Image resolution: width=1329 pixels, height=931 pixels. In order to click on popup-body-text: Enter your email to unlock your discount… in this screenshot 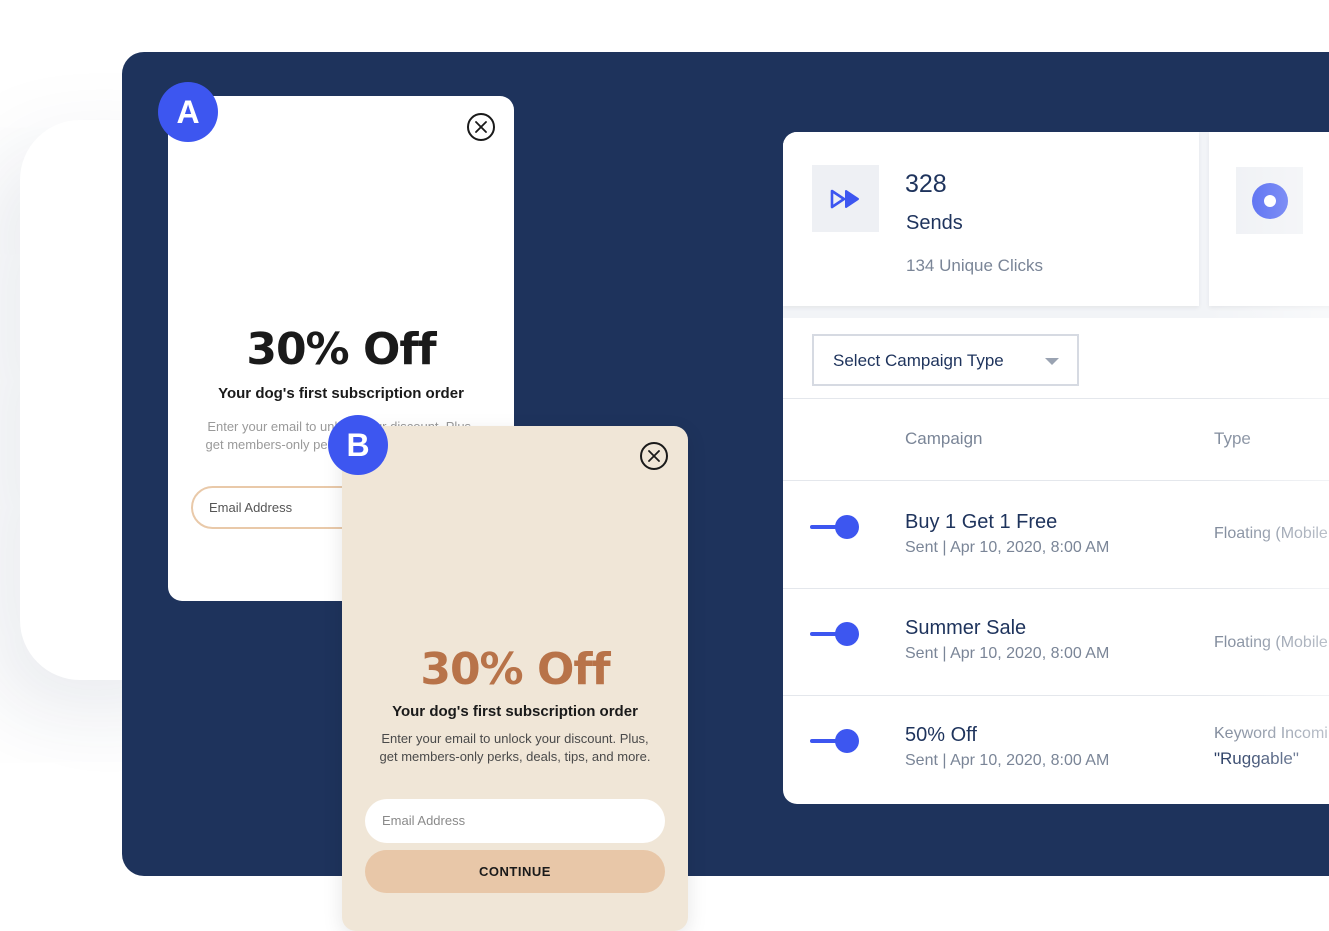, I will do `click(515, 747)`.